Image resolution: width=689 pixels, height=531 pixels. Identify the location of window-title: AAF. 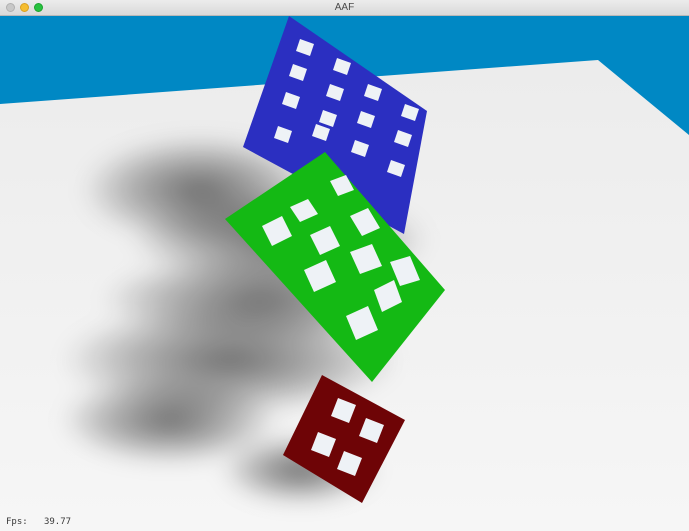
(344, 7).